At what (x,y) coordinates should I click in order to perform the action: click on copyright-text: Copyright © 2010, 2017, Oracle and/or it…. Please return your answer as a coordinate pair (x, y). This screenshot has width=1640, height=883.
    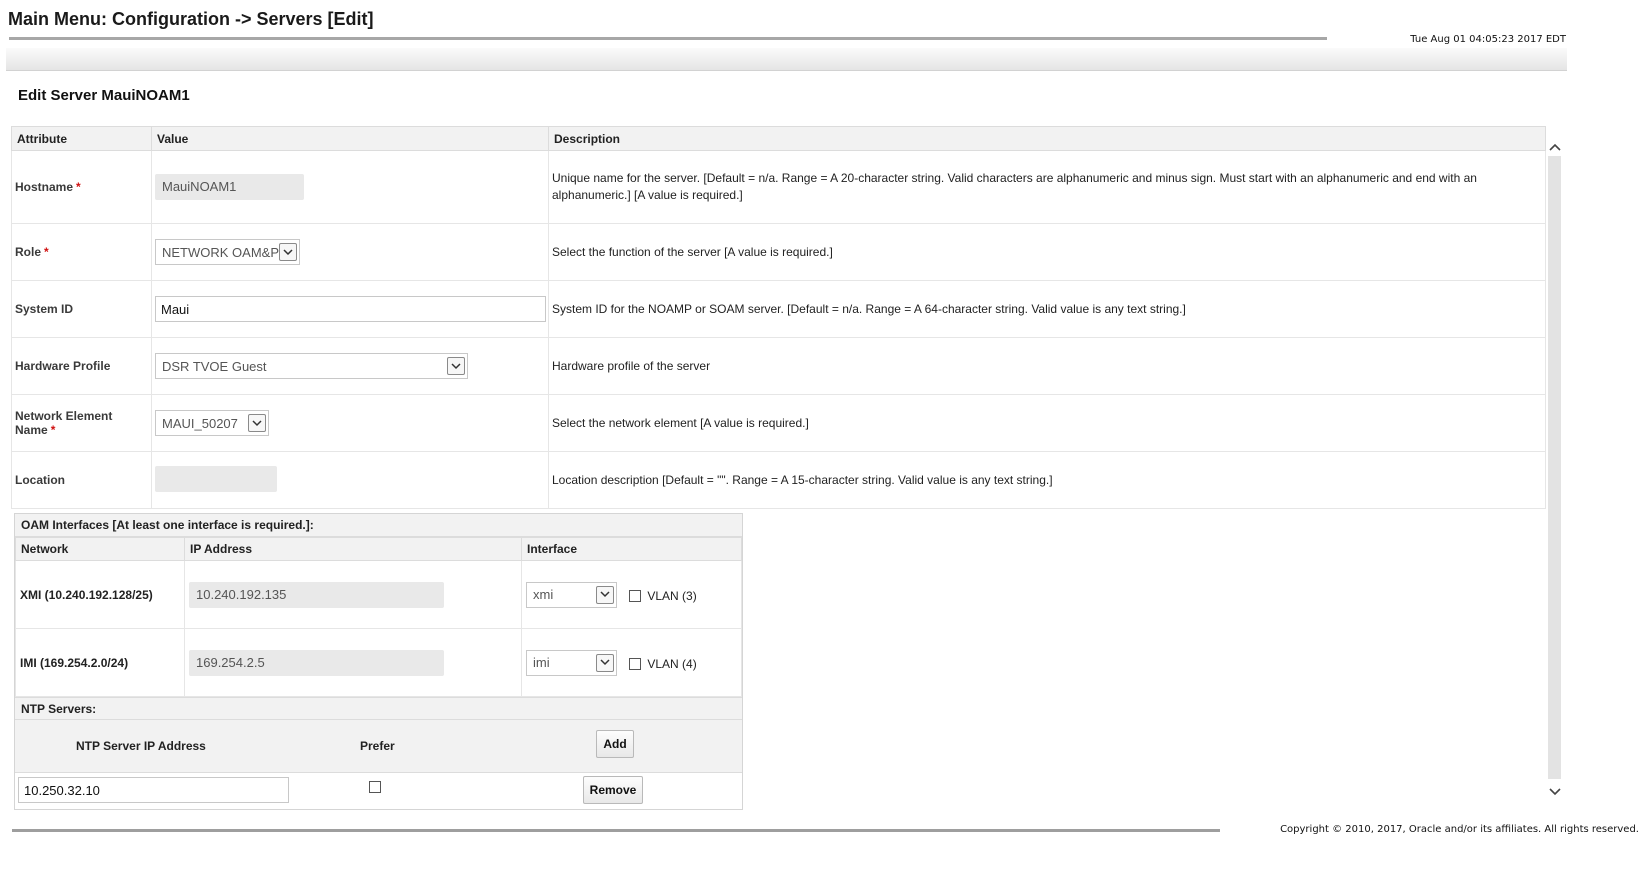
    Looking at the image, I should click on (1459, 829).